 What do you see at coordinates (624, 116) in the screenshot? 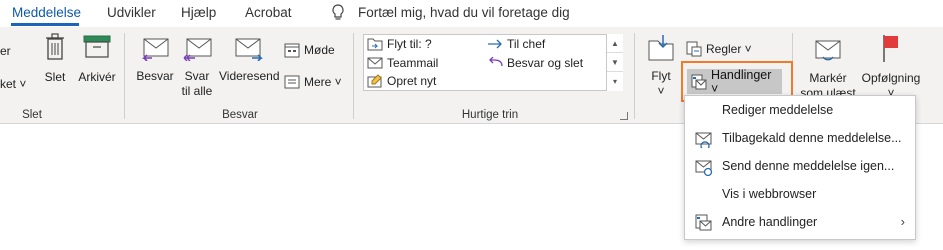
I see `dialog-launcher-icon` at bounding box center [624, 116].